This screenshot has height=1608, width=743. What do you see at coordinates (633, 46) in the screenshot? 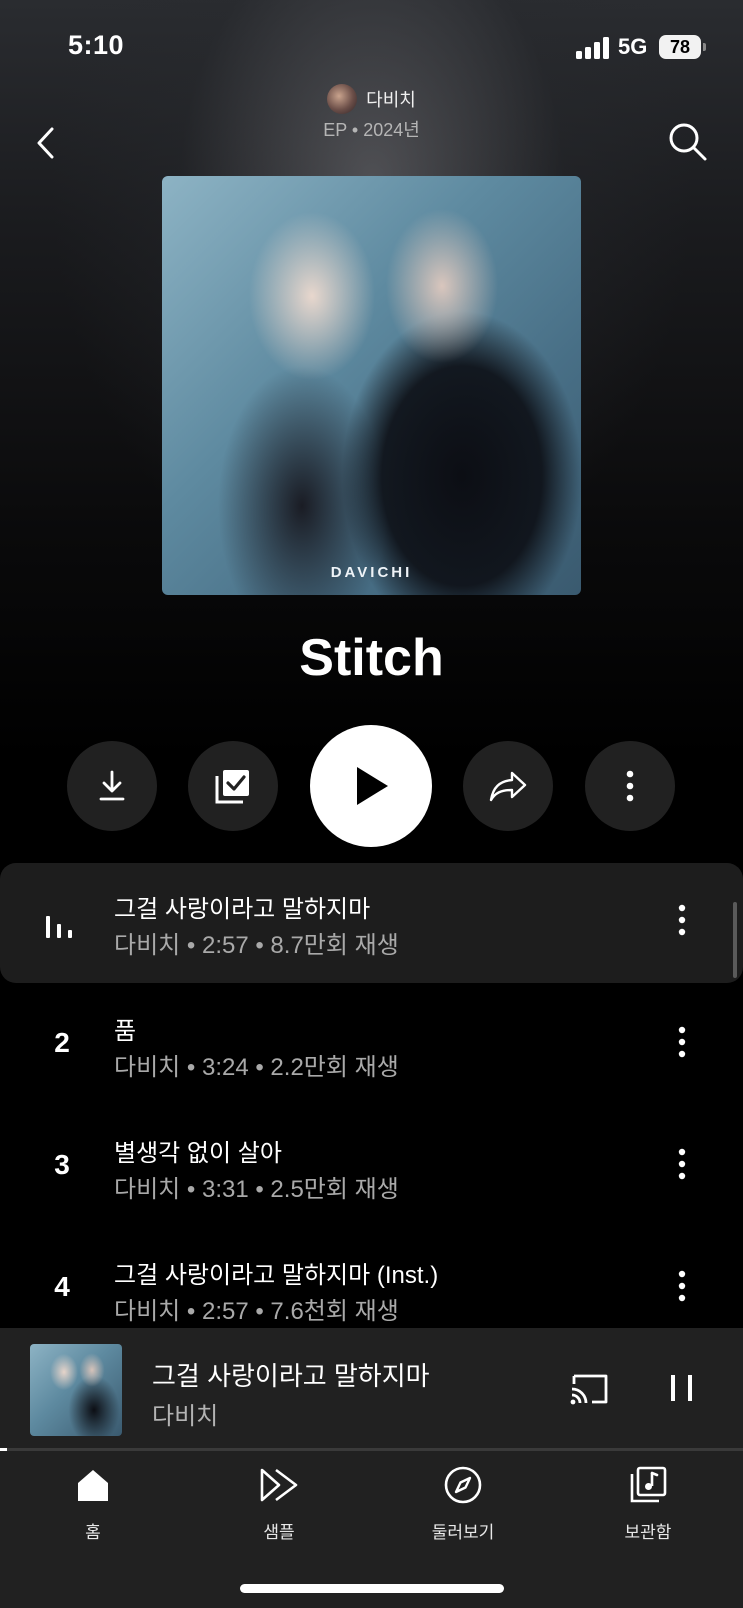
I see `network-label: 5G` at bounding box center [633, 46].